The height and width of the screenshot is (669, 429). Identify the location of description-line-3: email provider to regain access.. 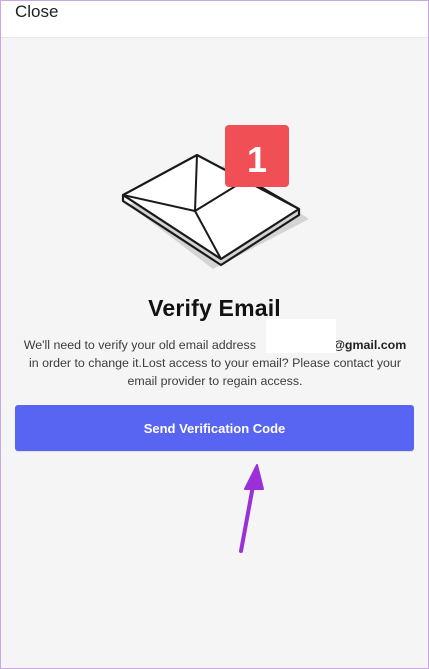
(215, 381).